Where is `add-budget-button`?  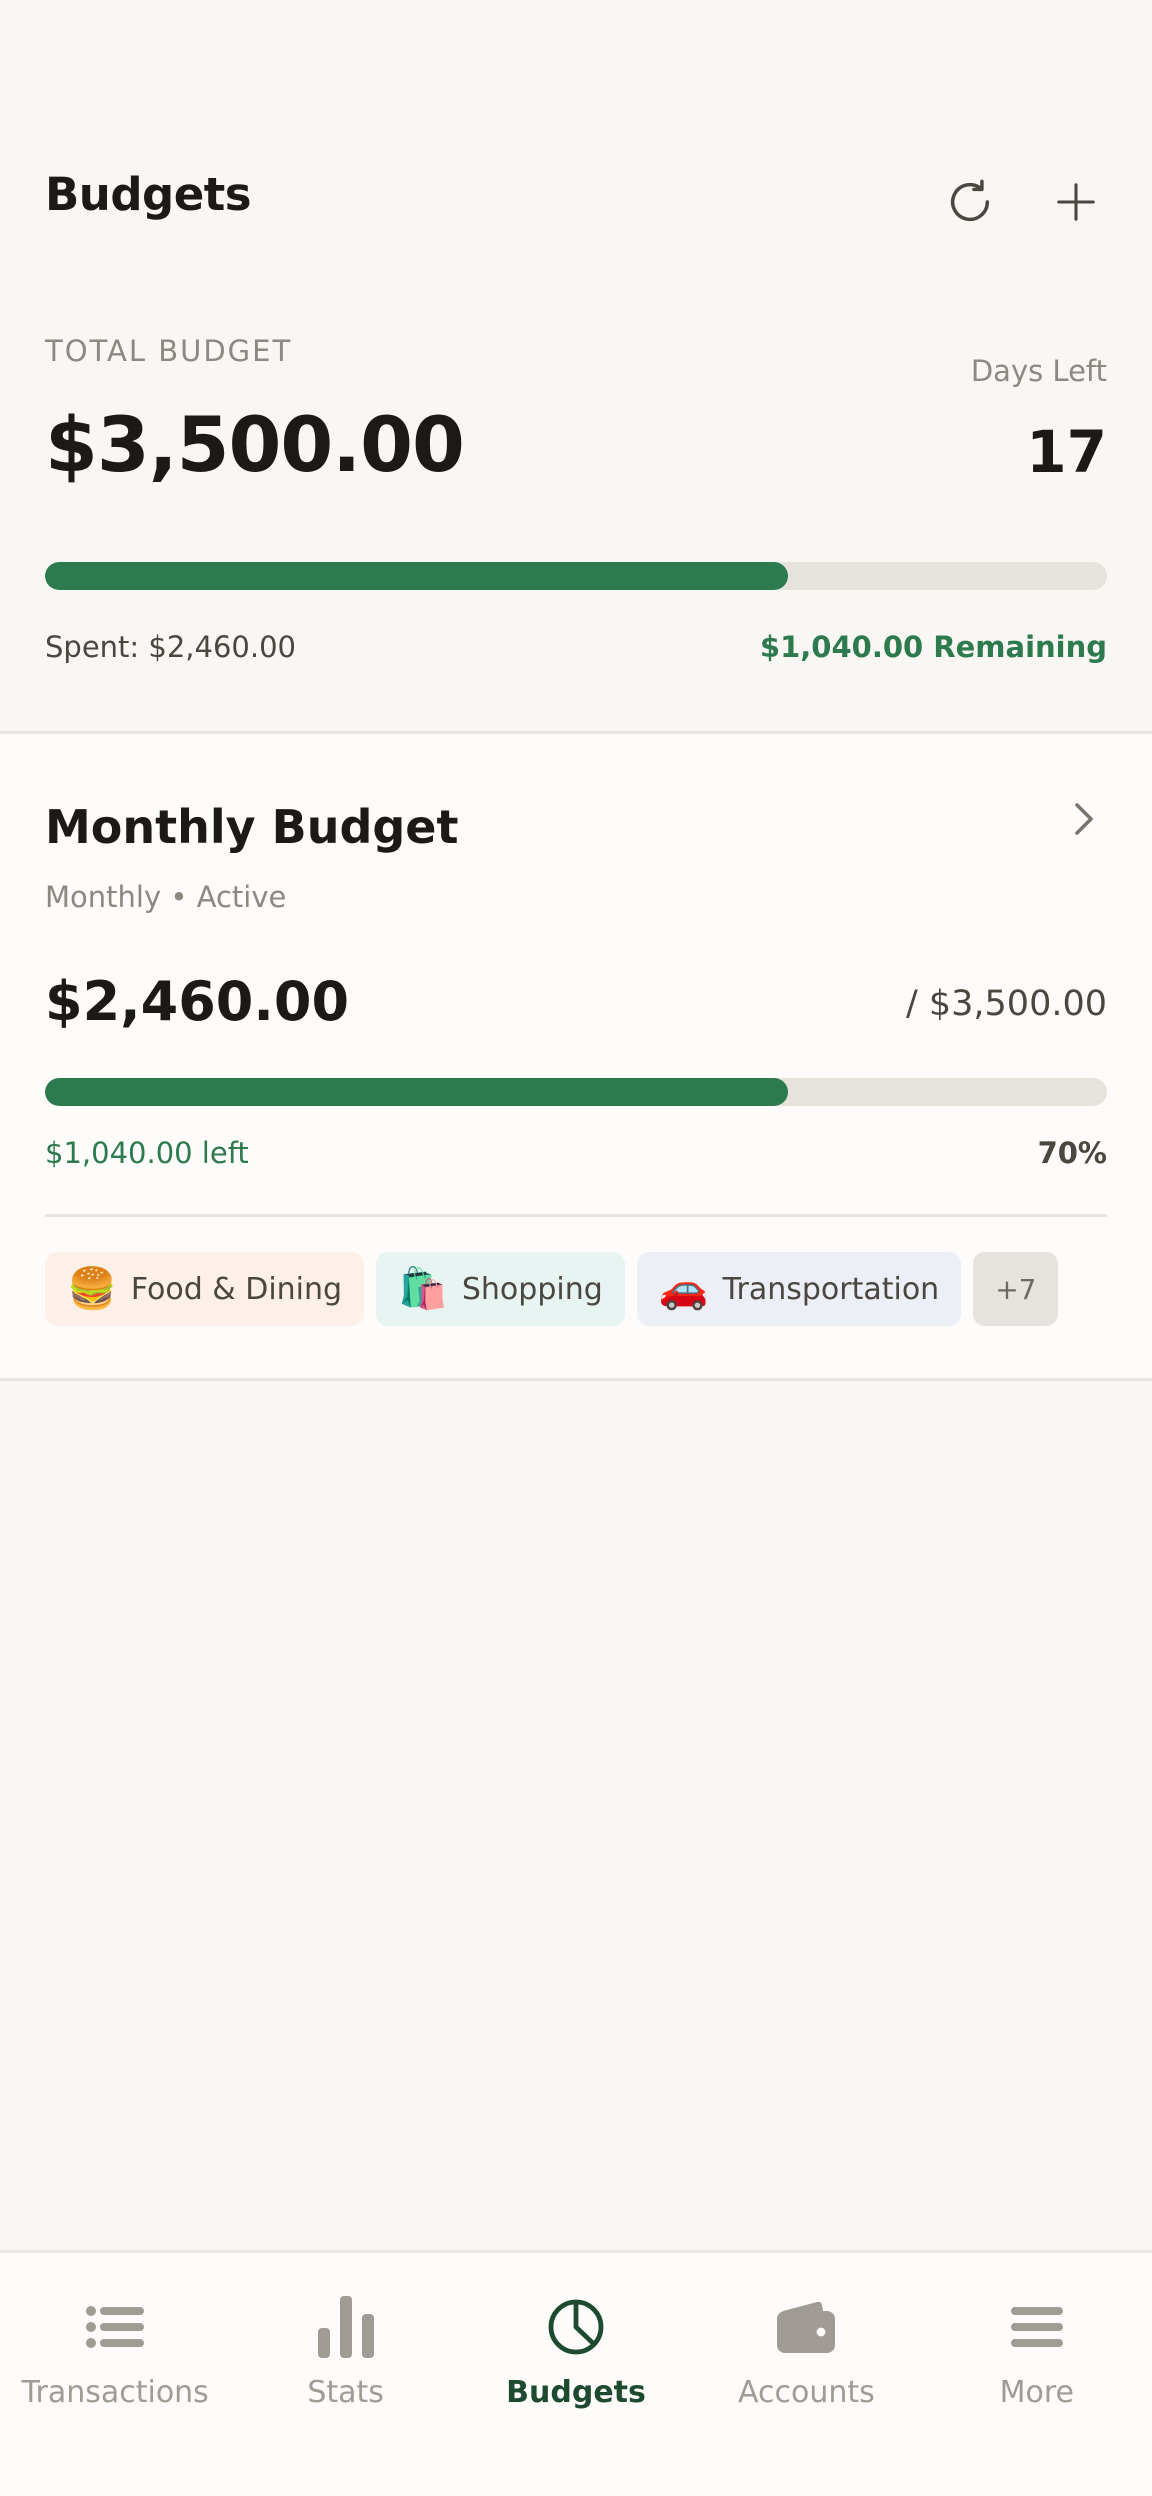 add-budget-button is located at coordinates (1076, 202).